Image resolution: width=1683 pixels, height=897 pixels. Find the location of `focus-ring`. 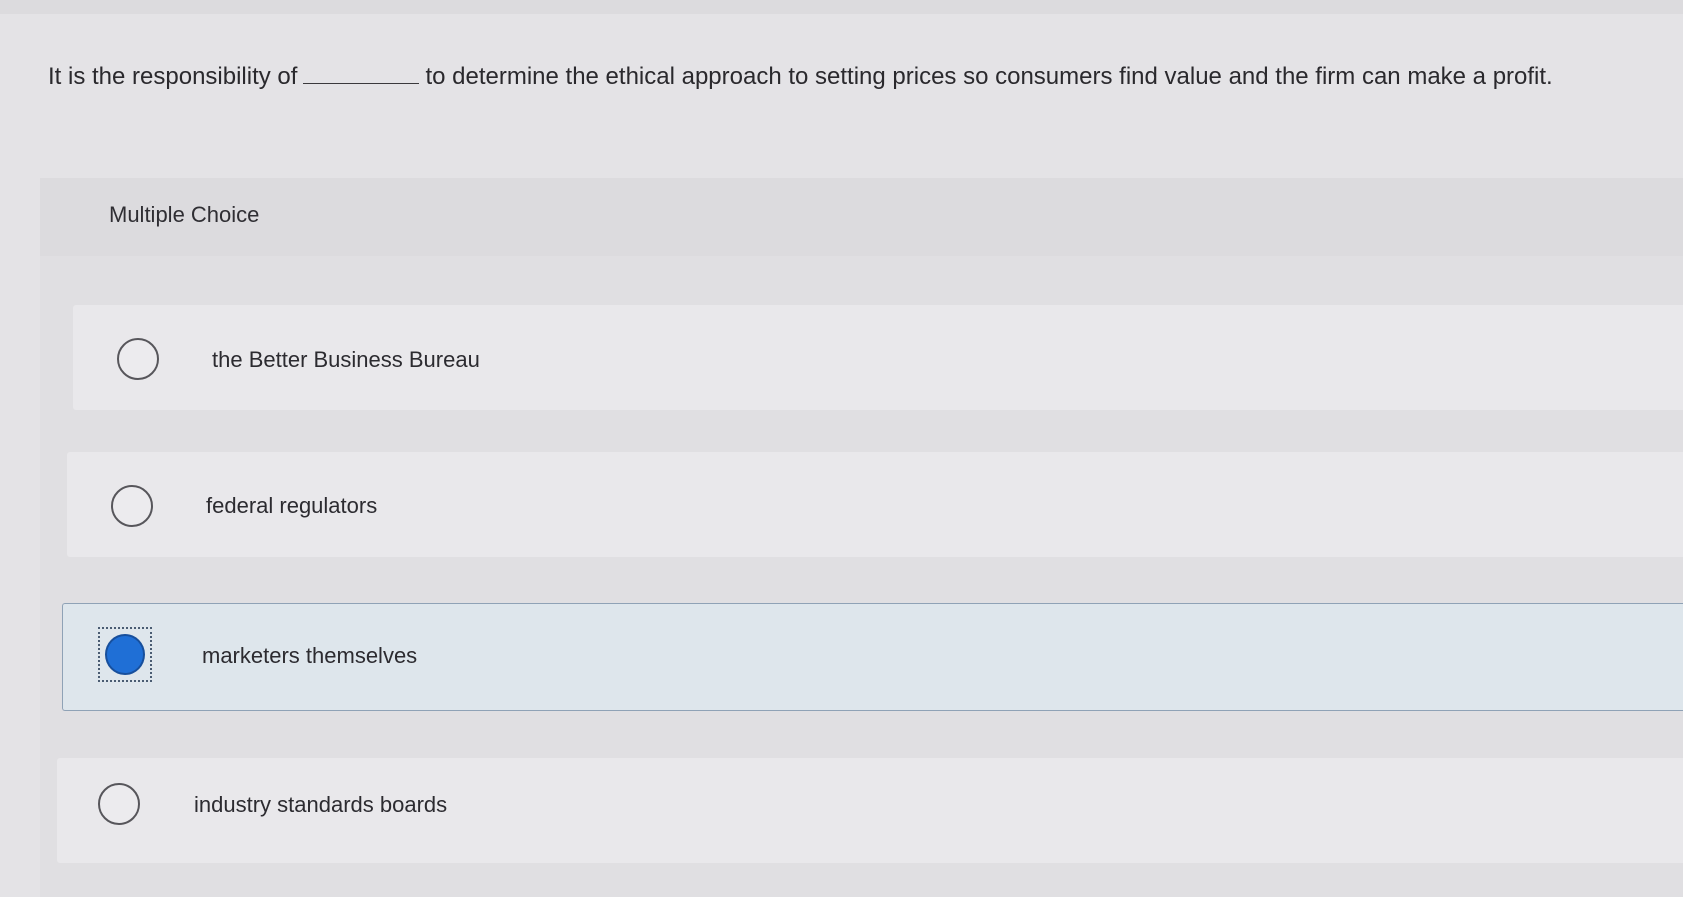

focus-ring is located at coordinates (125, 654).